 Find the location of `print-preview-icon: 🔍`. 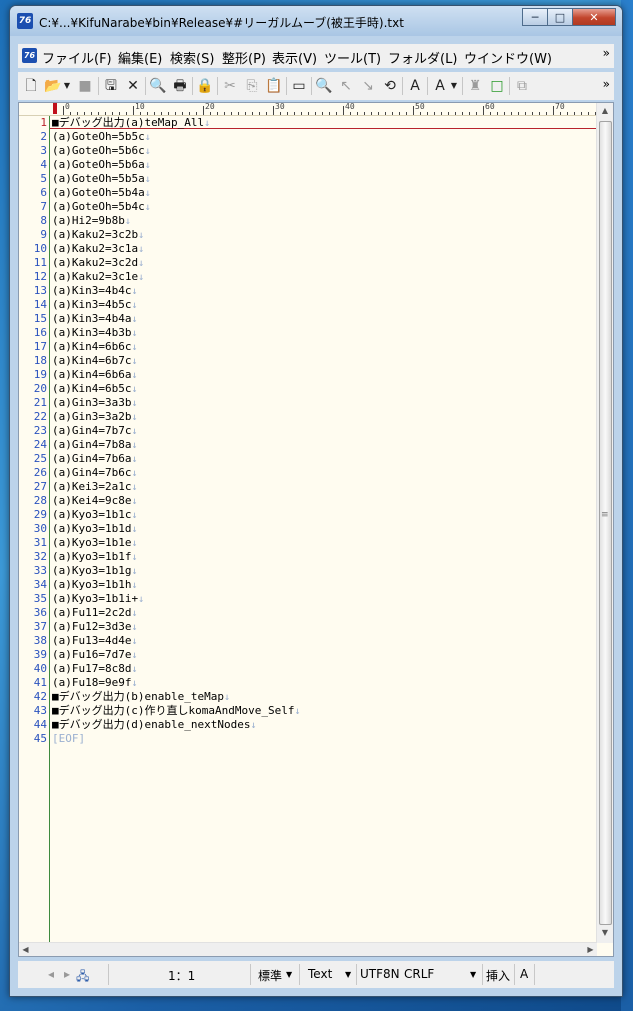

print-preview-icon: 🔍 is located at coordinates (158, 86).